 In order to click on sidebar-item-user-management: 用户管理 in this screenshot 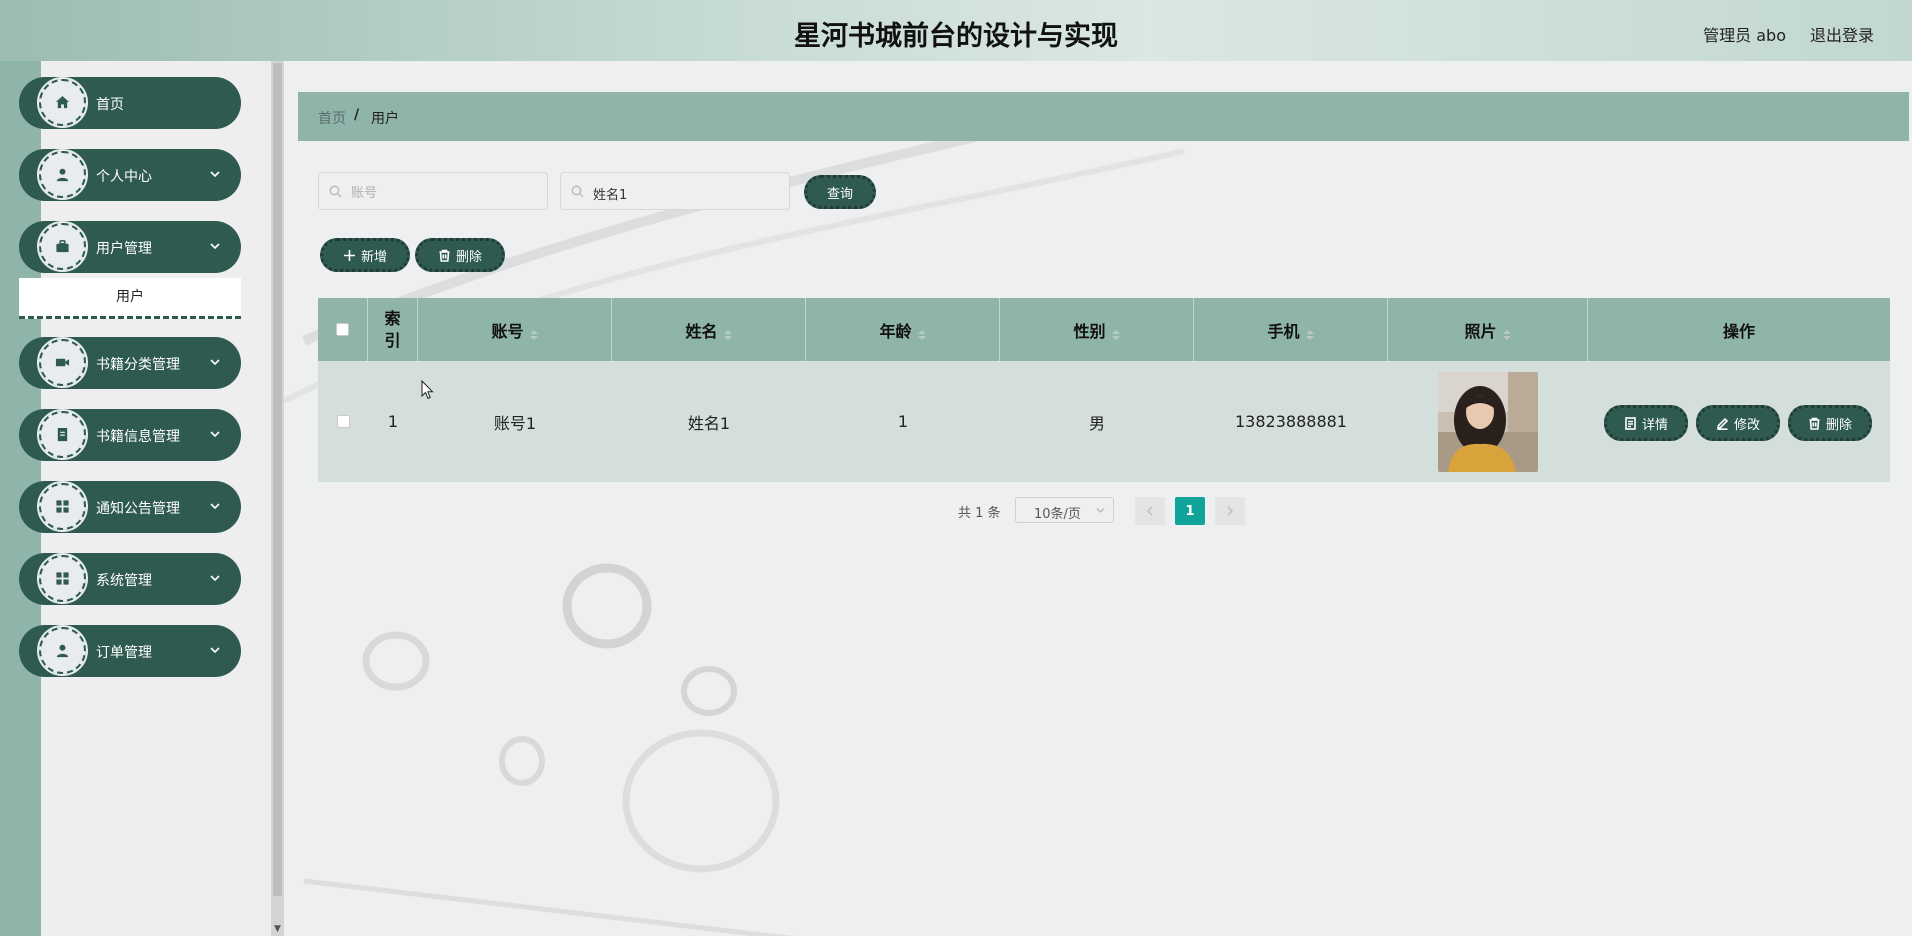, I will do `click(130, 247)`.